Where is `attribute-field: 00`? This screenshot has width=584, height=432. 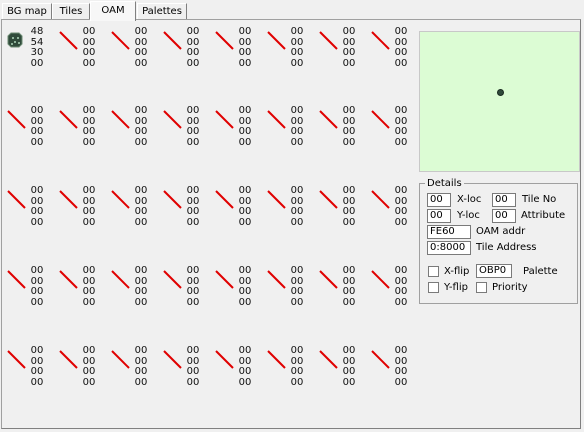 attribute-field: 00 is located at coordinates (504, 216).